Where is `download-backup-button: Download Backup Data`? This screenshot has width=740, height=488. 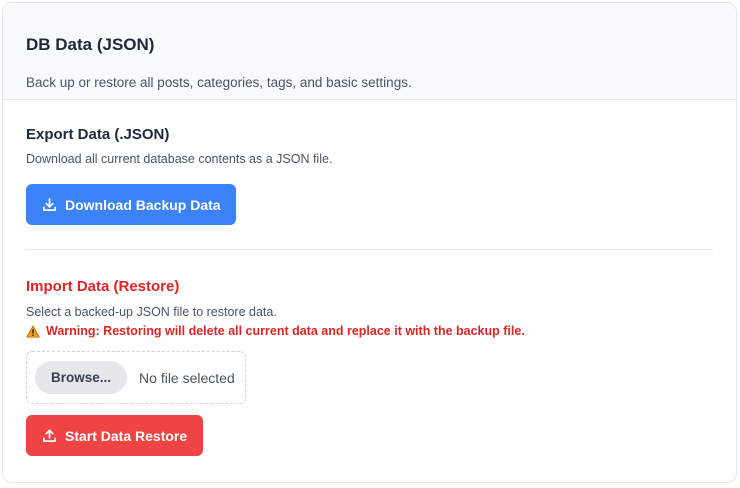 download-backup-button: Download Backup Data is located at coordinates (131, 204).